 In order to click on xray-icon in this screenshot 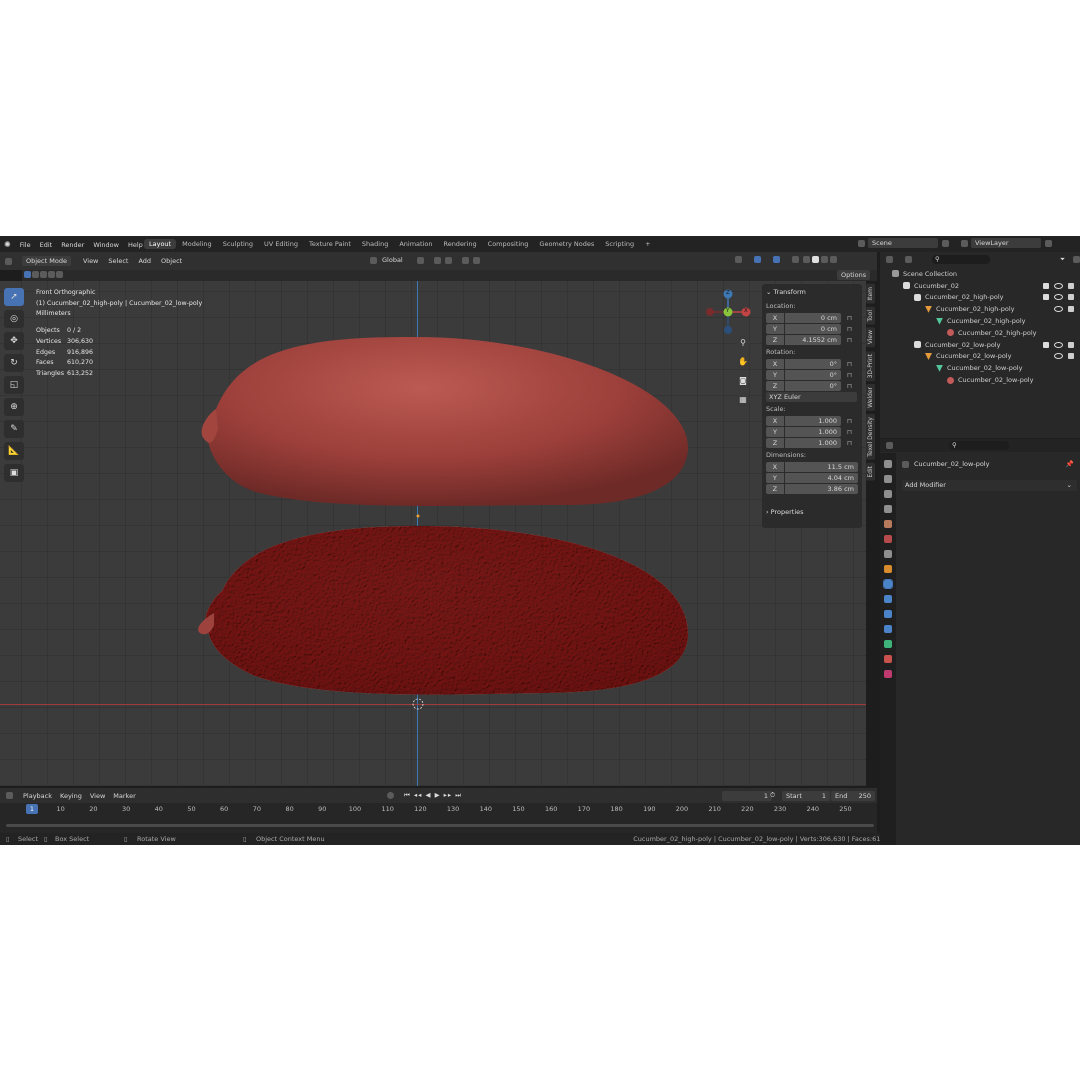, I will do `click(795, 259)`.